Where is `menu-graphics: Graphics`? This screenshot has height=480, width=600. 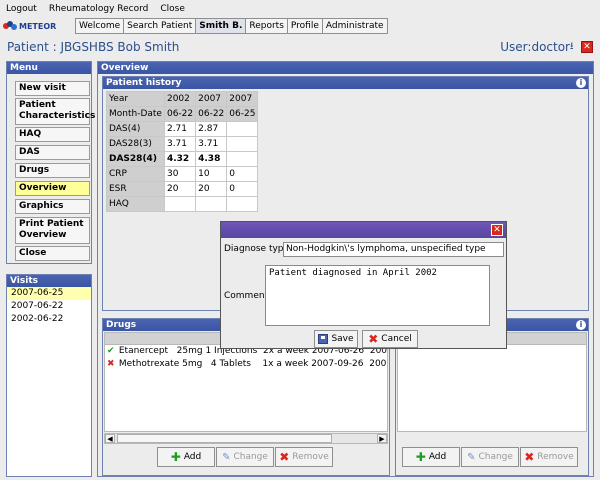
menu-graphics: Graphics is located at coordinates (52, 206).